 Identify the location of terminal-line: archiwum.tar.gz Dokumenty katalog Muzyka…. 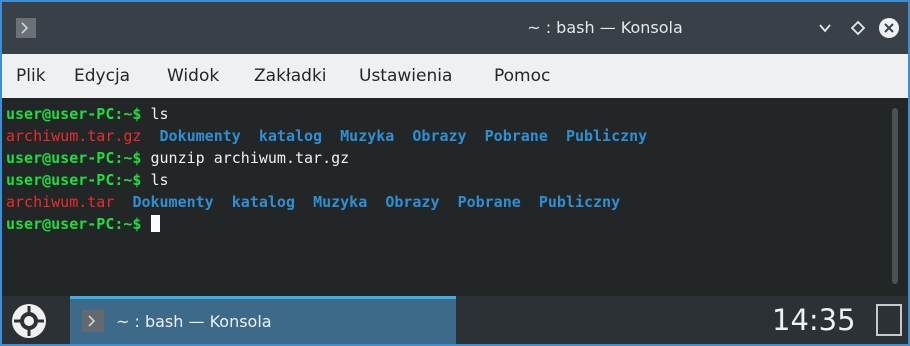
(326, 136).